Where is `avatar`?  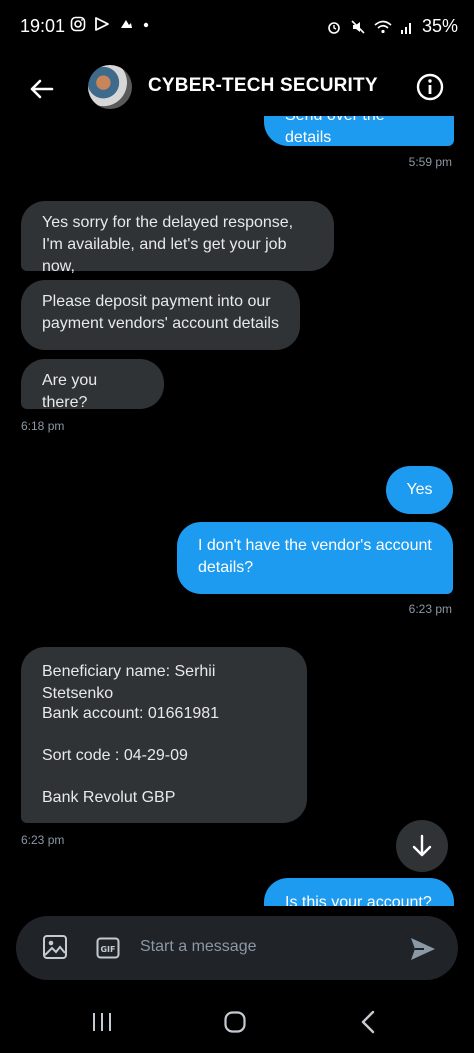
avatar is located at coordinates (110, 87).